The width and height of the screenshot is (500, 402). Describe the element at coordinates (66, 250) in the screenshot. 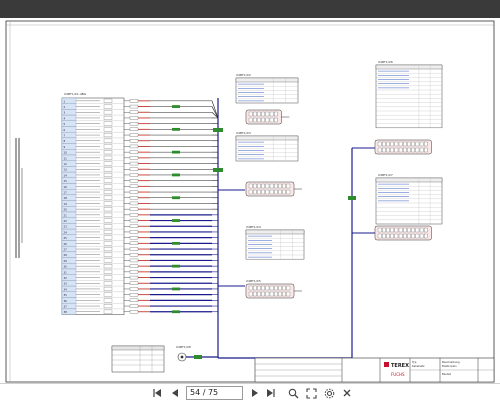

I see `connector-pin-number: 27` at that location.